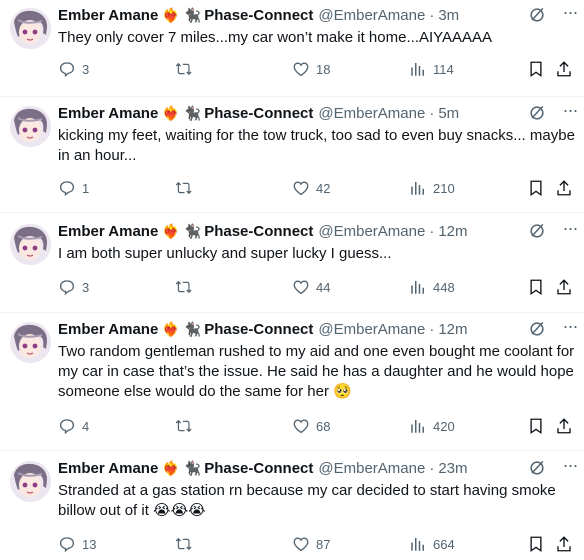 The height and width of the screenshot is (560, 584). What do you see at coordinates (444, 188) in the screenshot?
I see `views-count: 210` at bounding box center [444, 188].